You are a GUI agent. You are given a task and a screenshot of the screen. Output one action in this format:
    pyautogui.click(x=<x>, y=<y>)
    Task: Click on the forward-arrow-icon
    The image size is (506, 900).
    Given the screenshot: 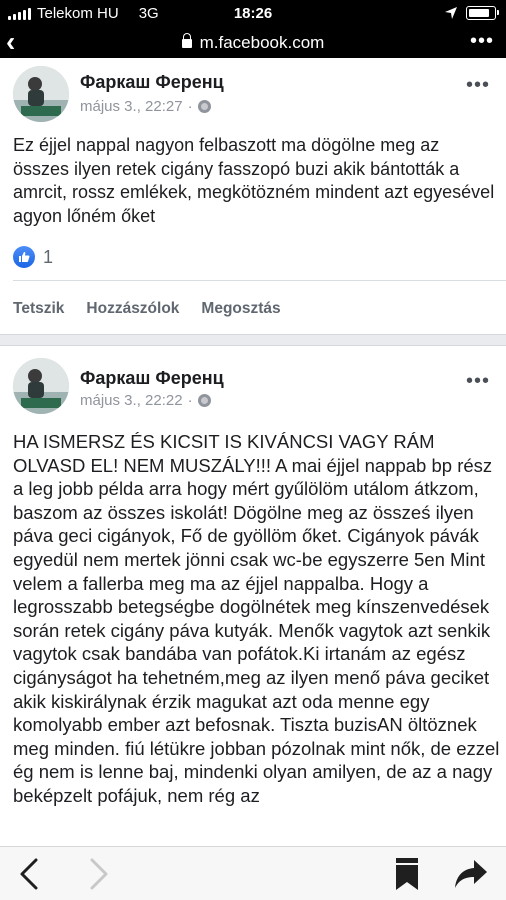 What is the action you would take?
    pyautogui.click(x=99, y=874)
    